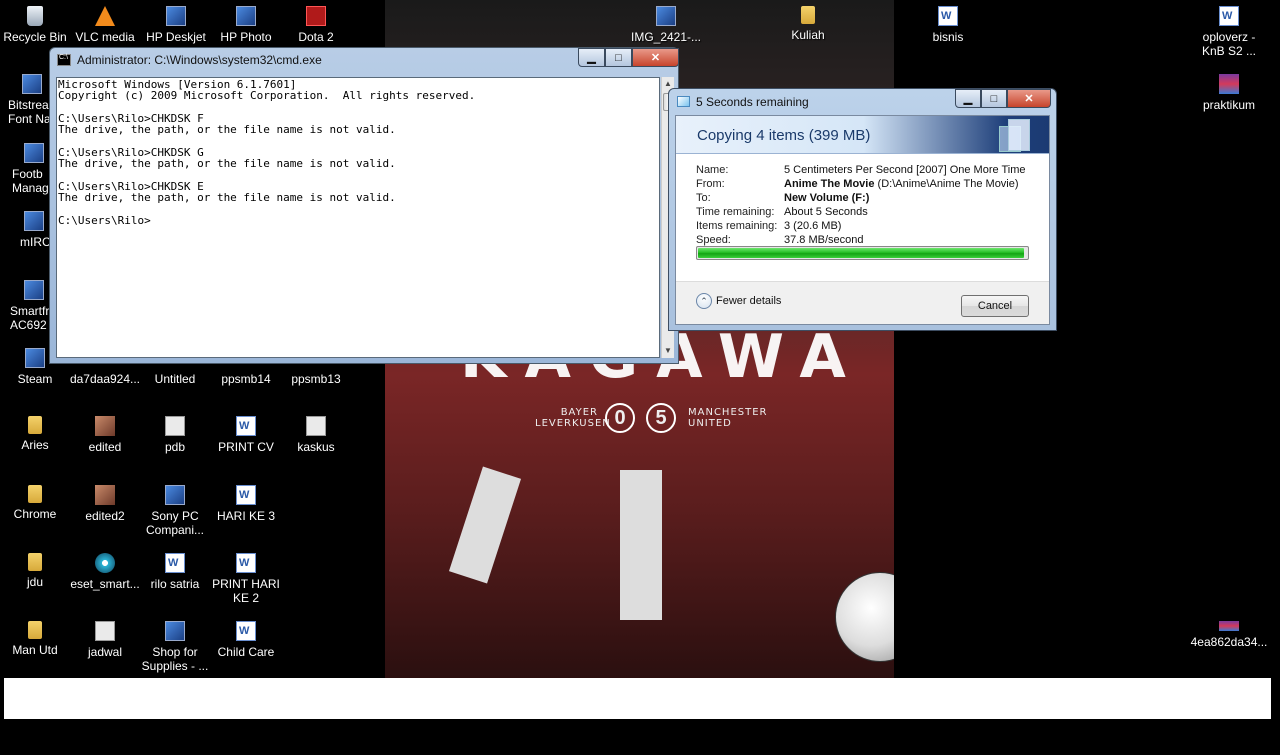  What do you see at coordinates (246, 579) in the screenshot?
I see `desktop-icon-print-hari-ke-2: PRINT HARI KE 2` at bounding box center [246, 579].